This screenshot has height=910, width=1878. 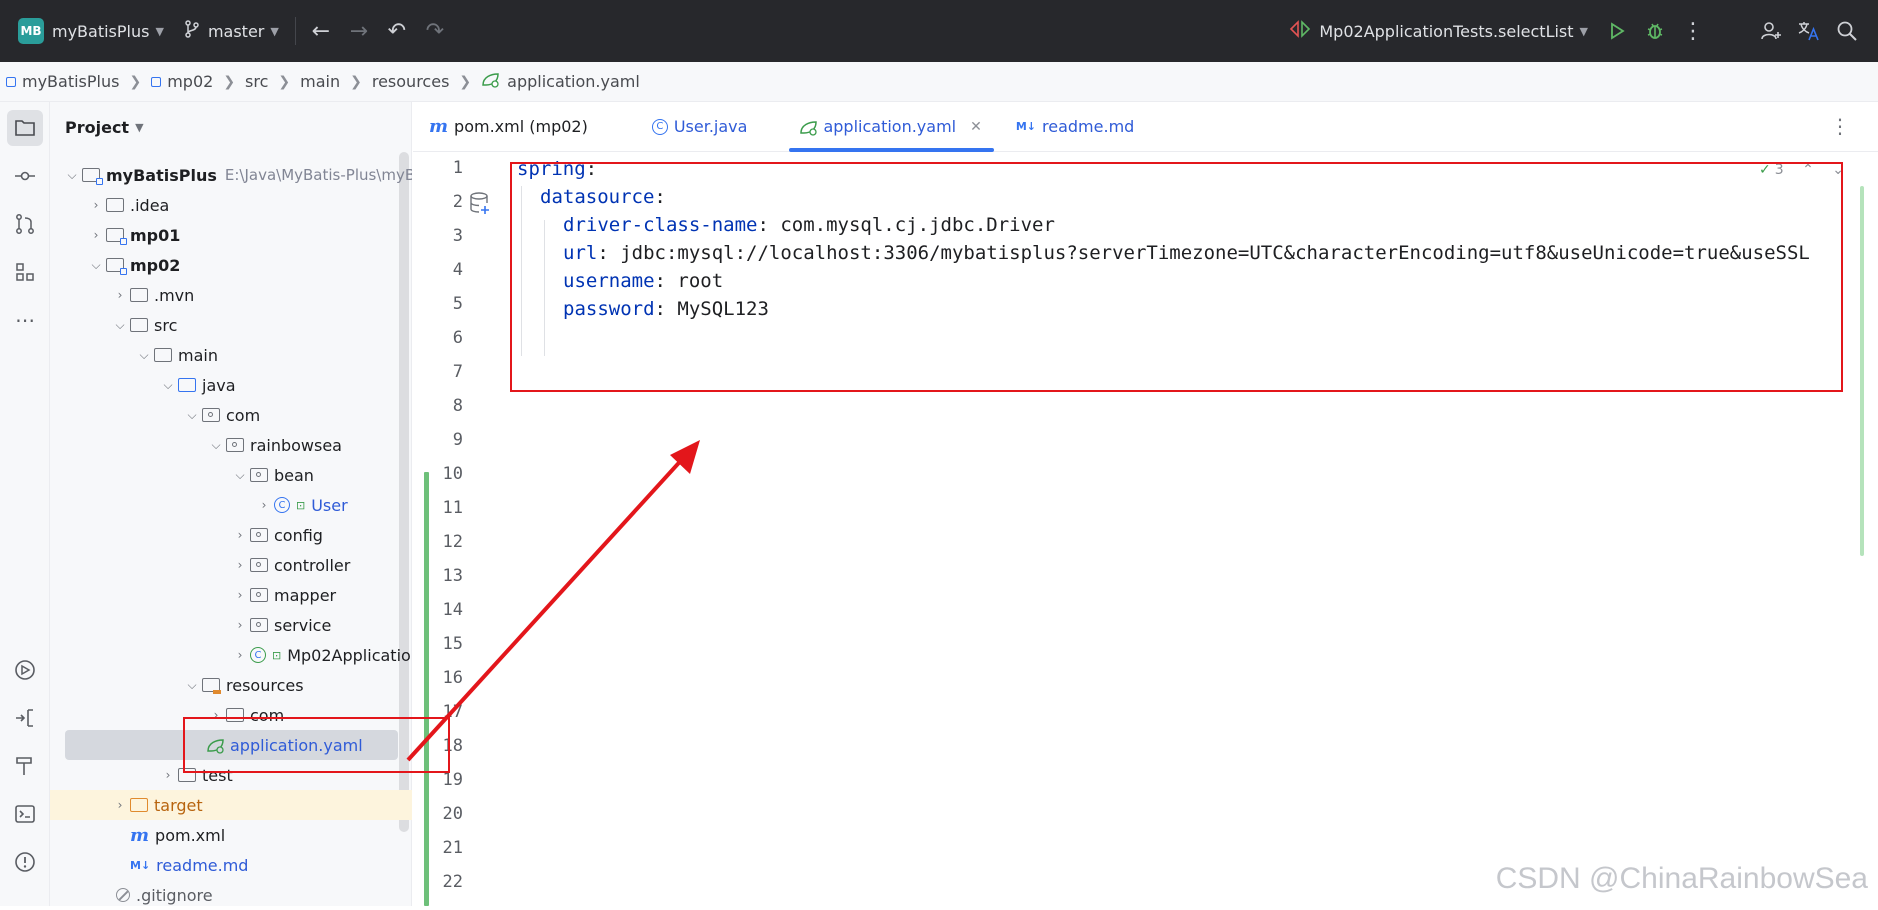 I want to click on watermark: CSDN @ChinaRainbowSea, so click(x=1682, y=879).